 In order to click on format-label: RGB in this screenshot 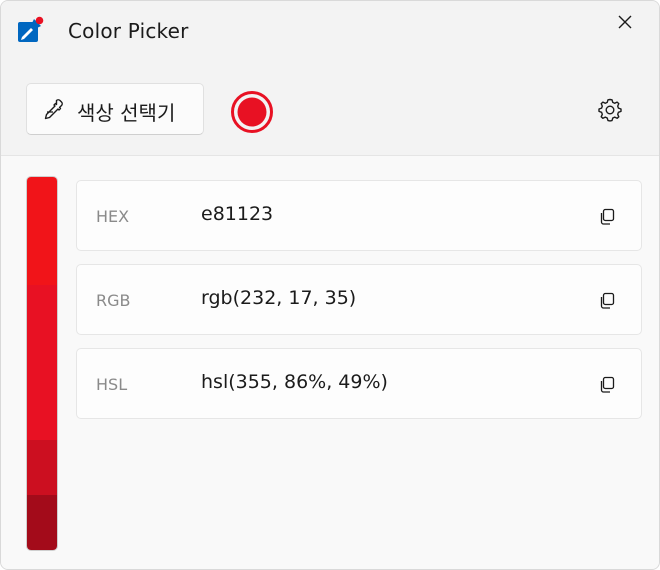, I will do `click(113, 300)`.